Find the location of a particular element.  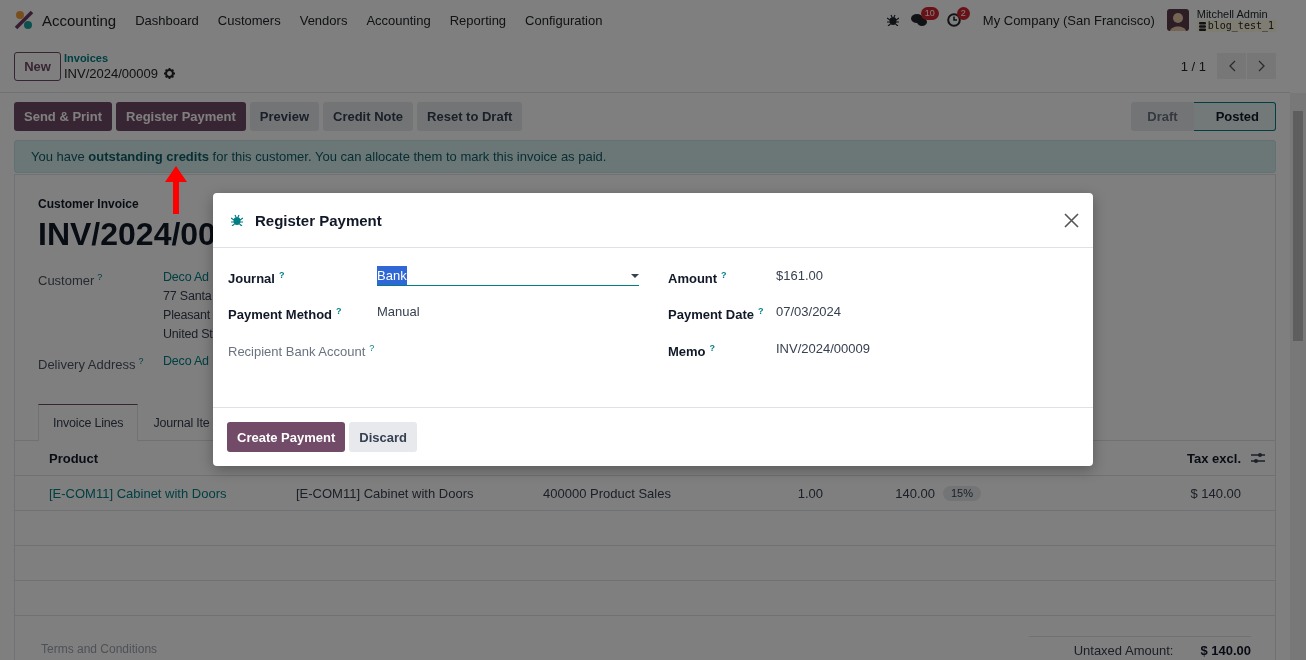

action-button: Preview is located at coordinates (284, 116).